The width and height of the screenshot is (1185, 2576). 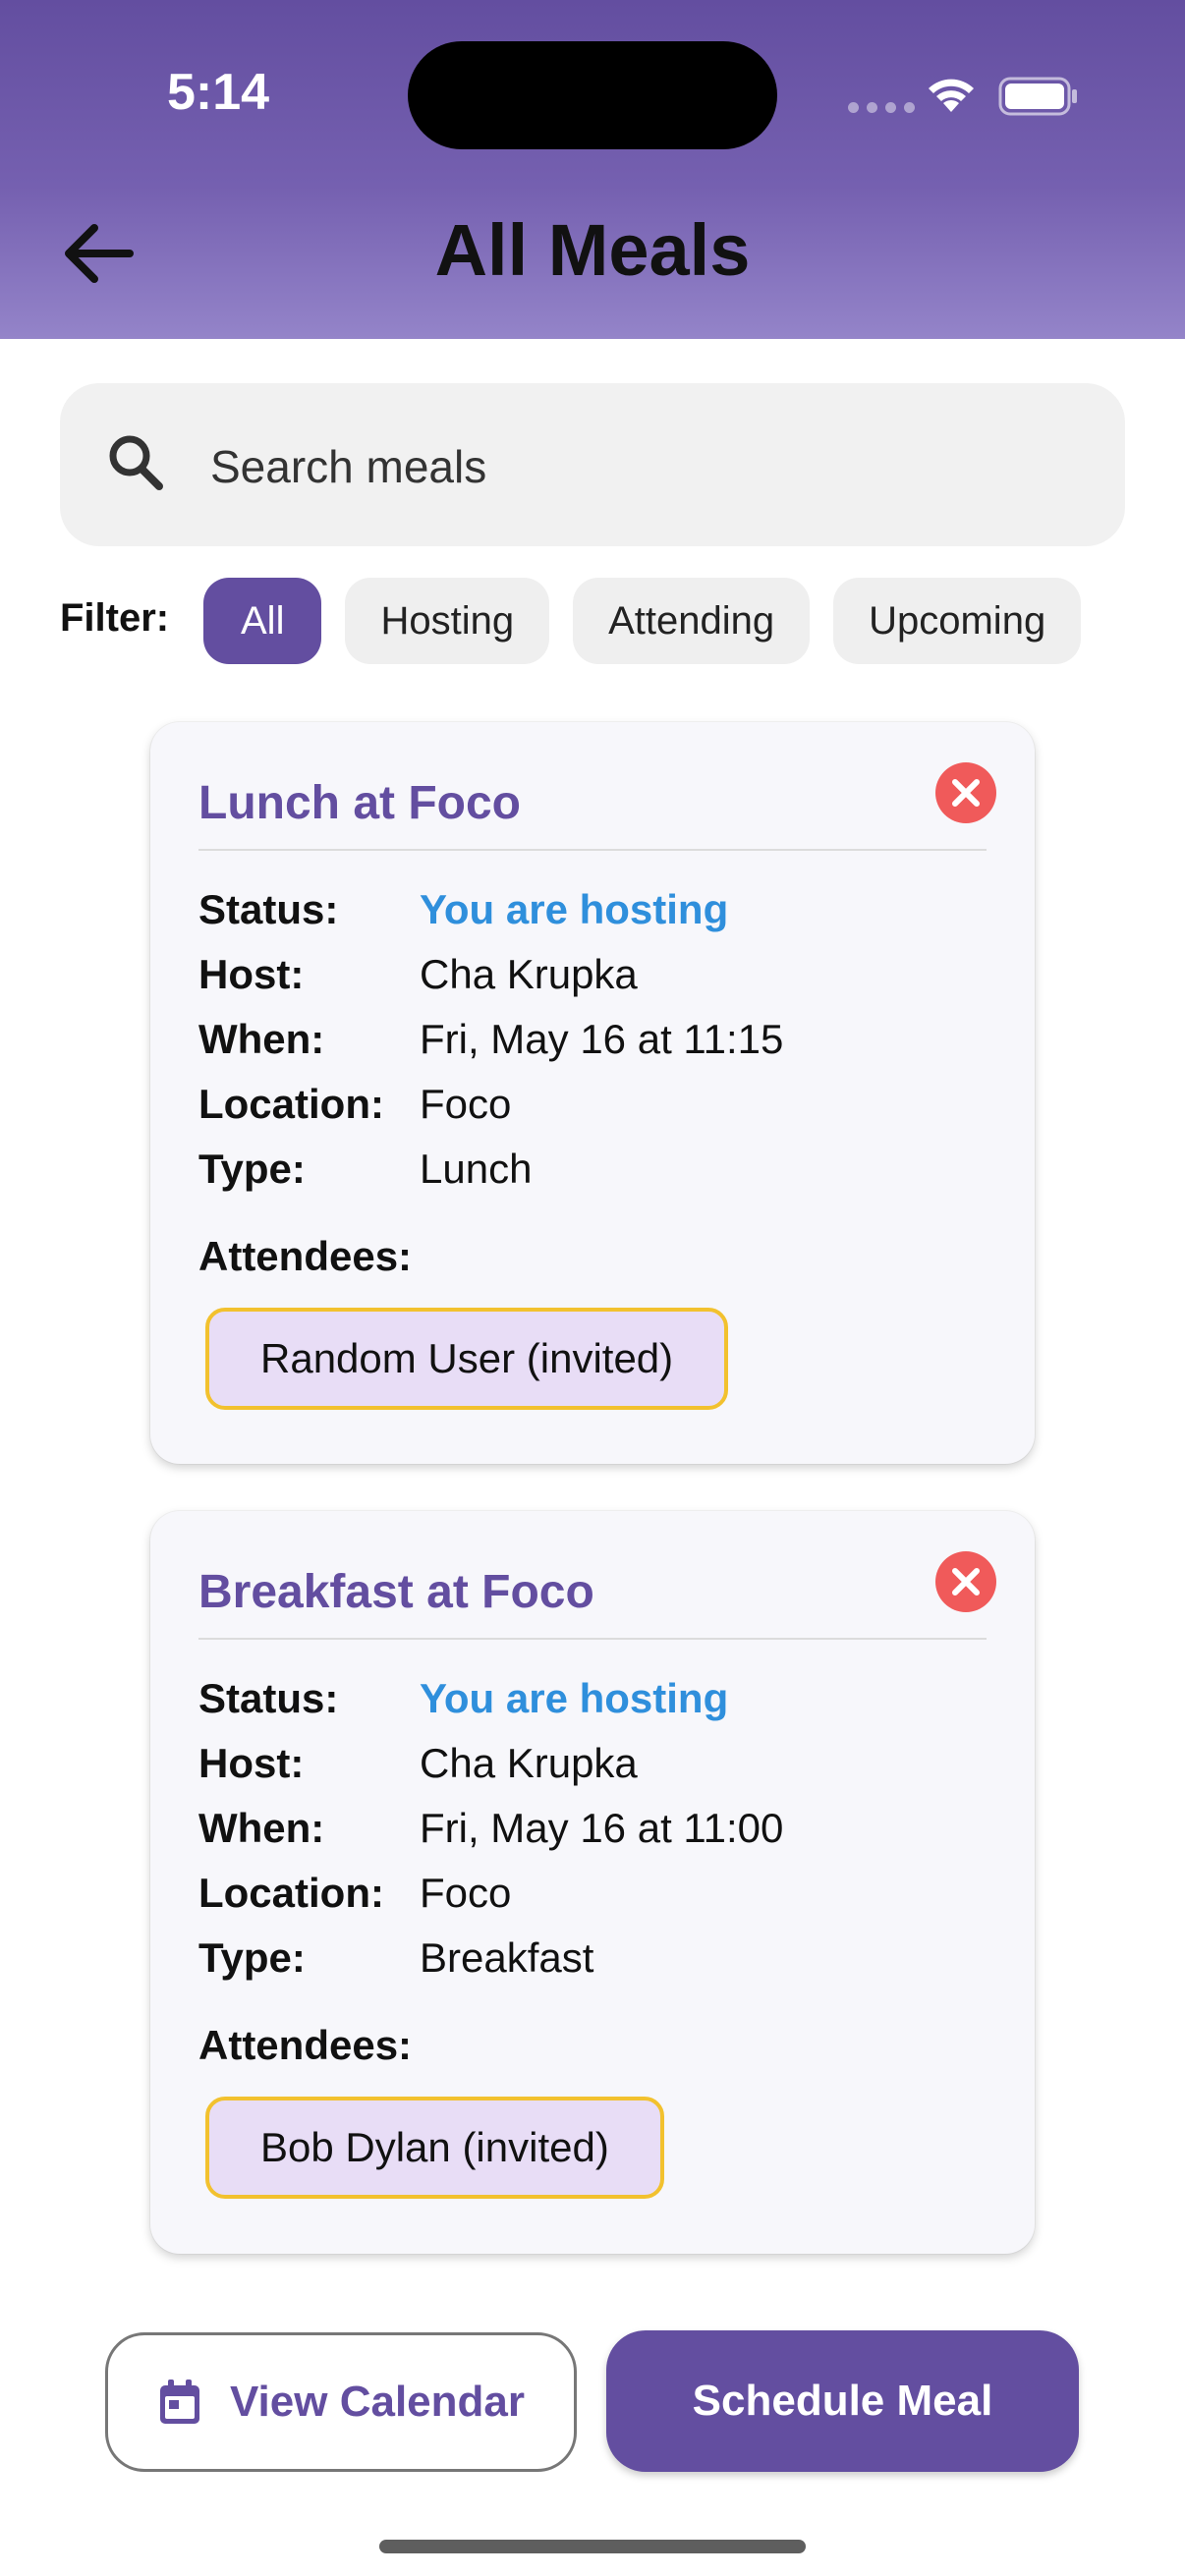 What do you see at coordinates (136, 462) in the screenshot?
I see `search-icon` at bounding box center [136, 462].